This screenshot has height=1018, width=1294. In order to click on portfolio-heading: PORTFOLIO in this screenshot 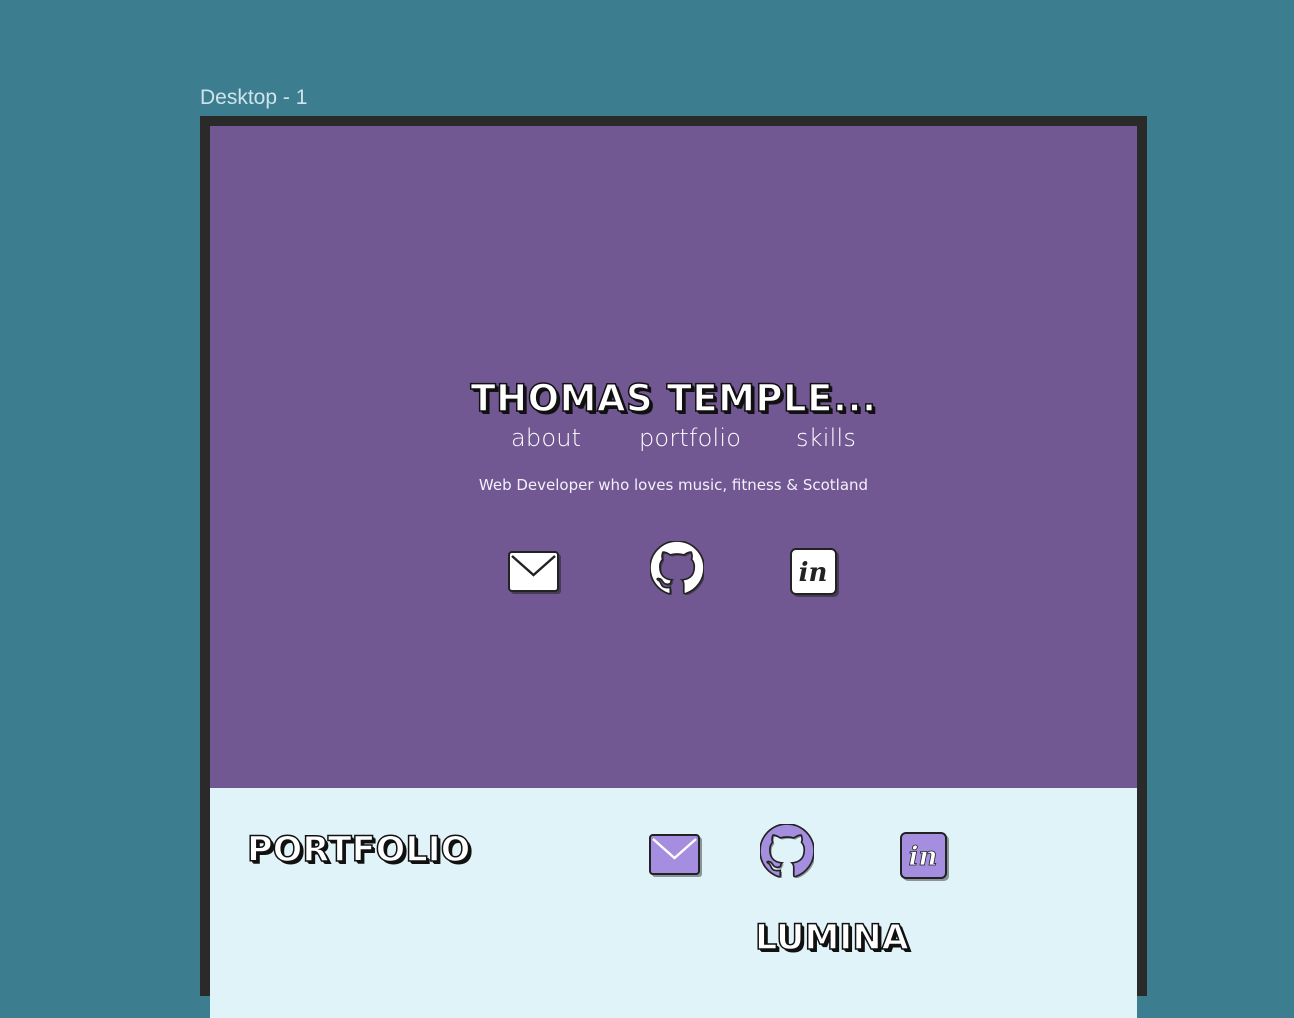, I will do `click(358, 850)`.